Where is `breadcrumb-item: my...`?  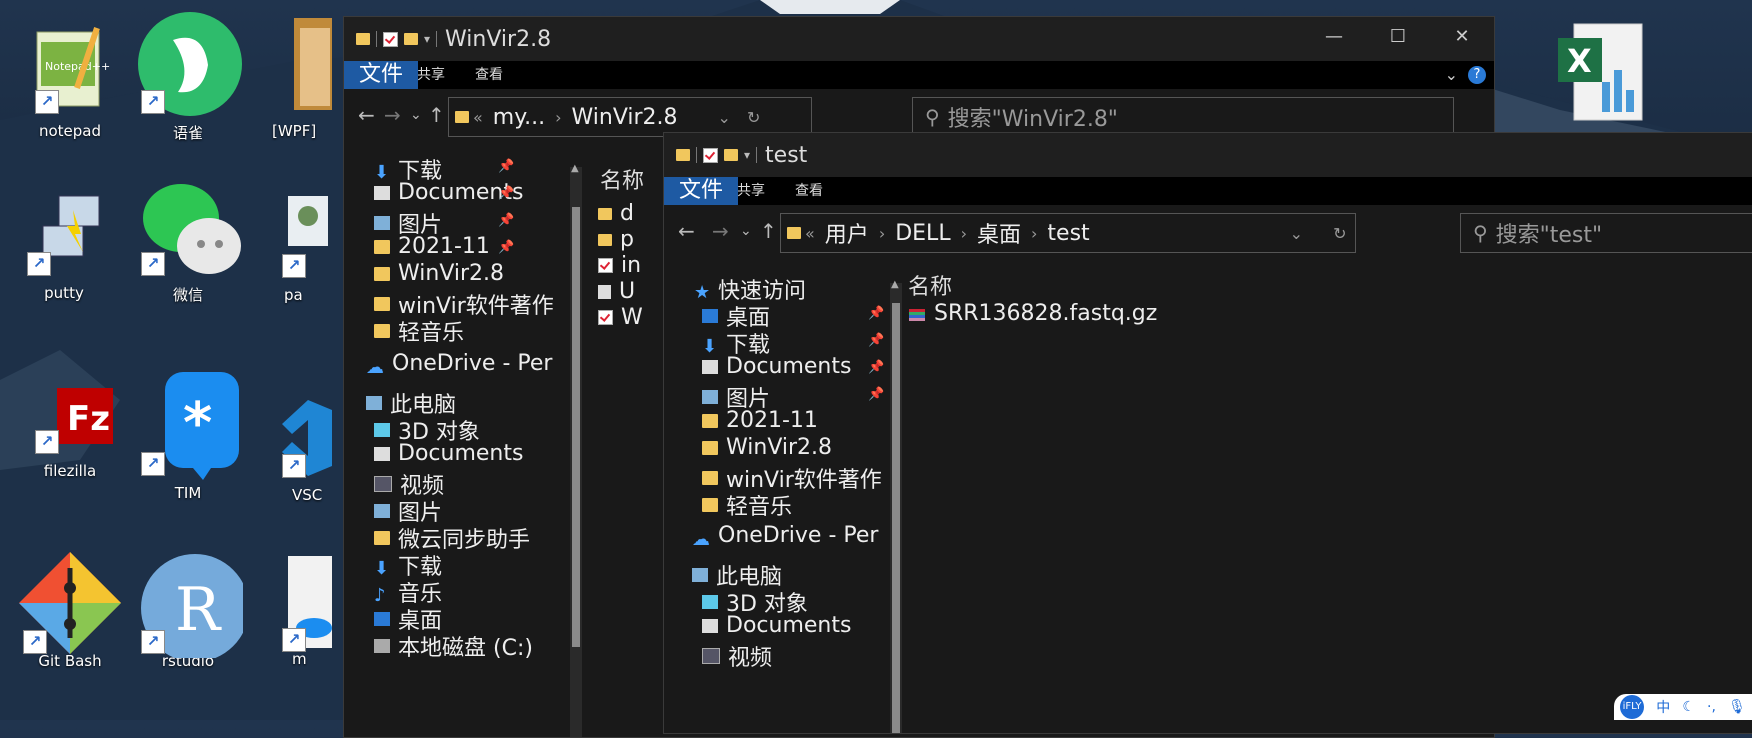 breadcrumb-item: my... is located at coordinates (519, 117).